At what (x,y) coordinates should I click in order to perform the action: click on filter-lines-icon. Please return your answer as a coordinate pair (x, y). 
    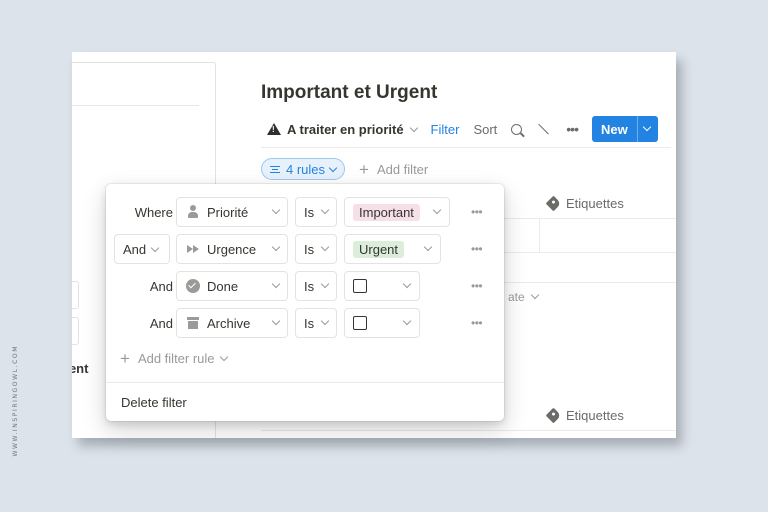
    Looking at the image, I should click on (275, 169).